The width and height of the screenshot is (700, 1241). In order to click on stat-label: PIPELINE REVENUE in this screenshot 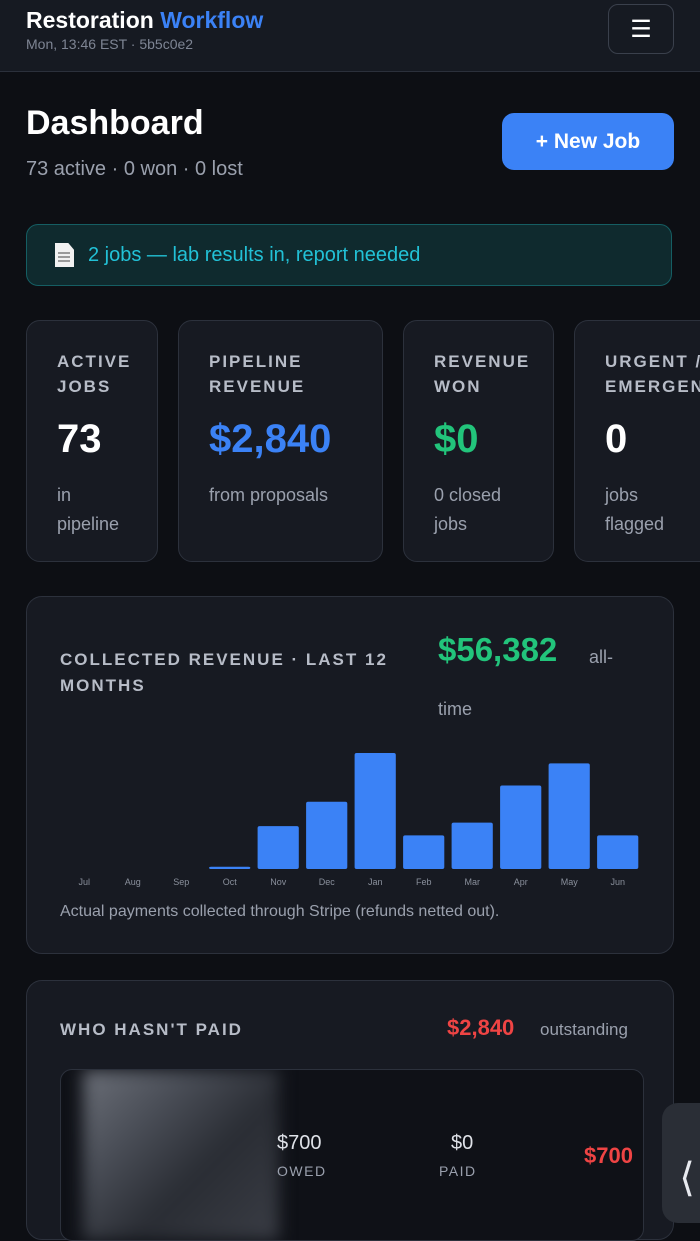, I will do `click(257, 374)`.